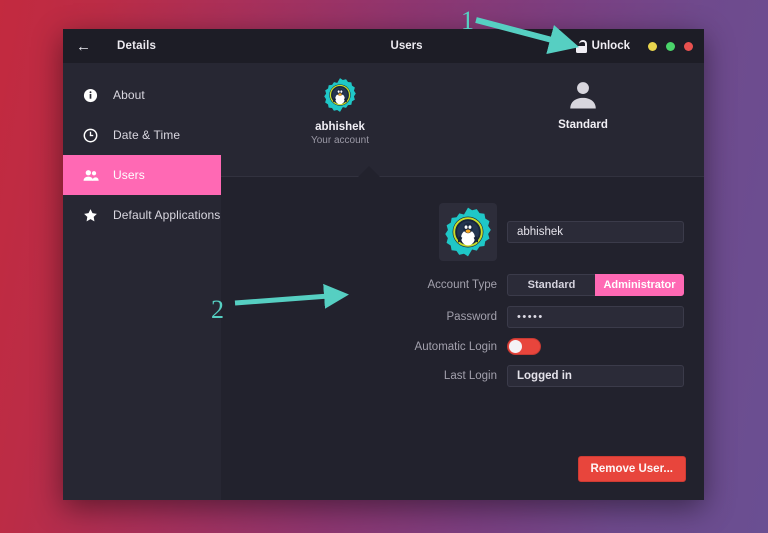  What do you see at coordinates (462, 120) in the screenshot?
I see `user-carousel: abhishek Your account Standard` at bounding box center [462, 120].